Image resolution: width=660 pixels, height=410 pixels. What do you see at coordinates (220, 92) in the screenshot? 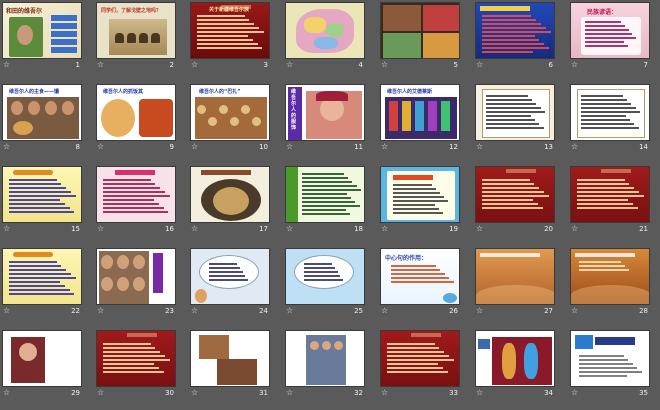
I see `slide-title: 维吾尔人的“巴扎”` at bounding box center [220, 92].